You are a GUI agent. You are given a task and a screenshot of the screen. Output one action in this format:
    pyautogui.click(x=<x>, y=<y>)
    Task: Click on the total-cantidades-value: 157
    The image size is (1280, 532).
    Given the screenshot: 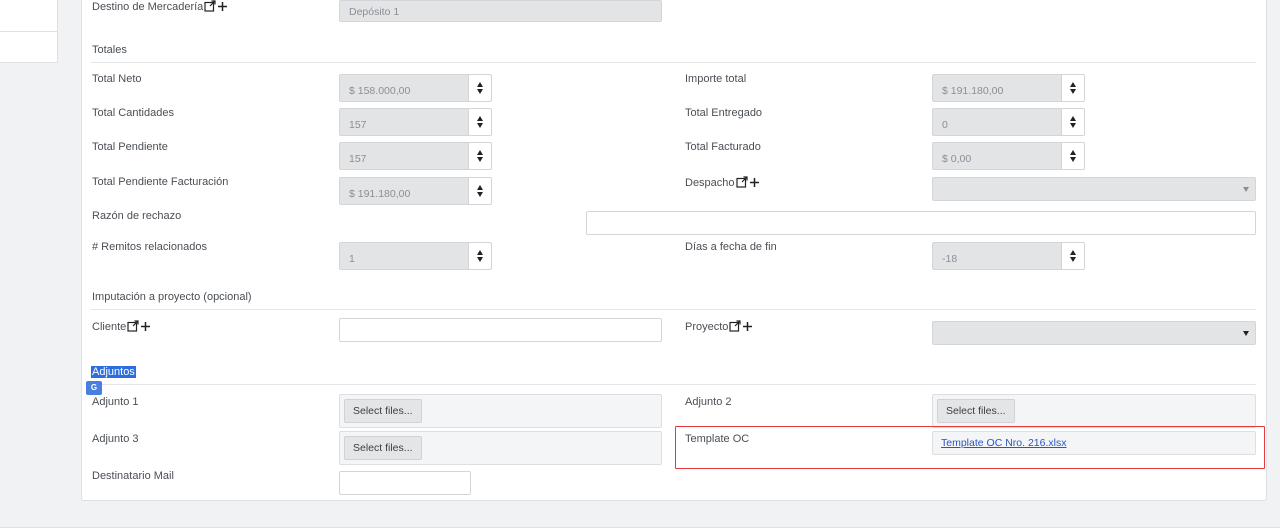 What is the action you would take?
    pyautogui.click(x=404, y=122)
    